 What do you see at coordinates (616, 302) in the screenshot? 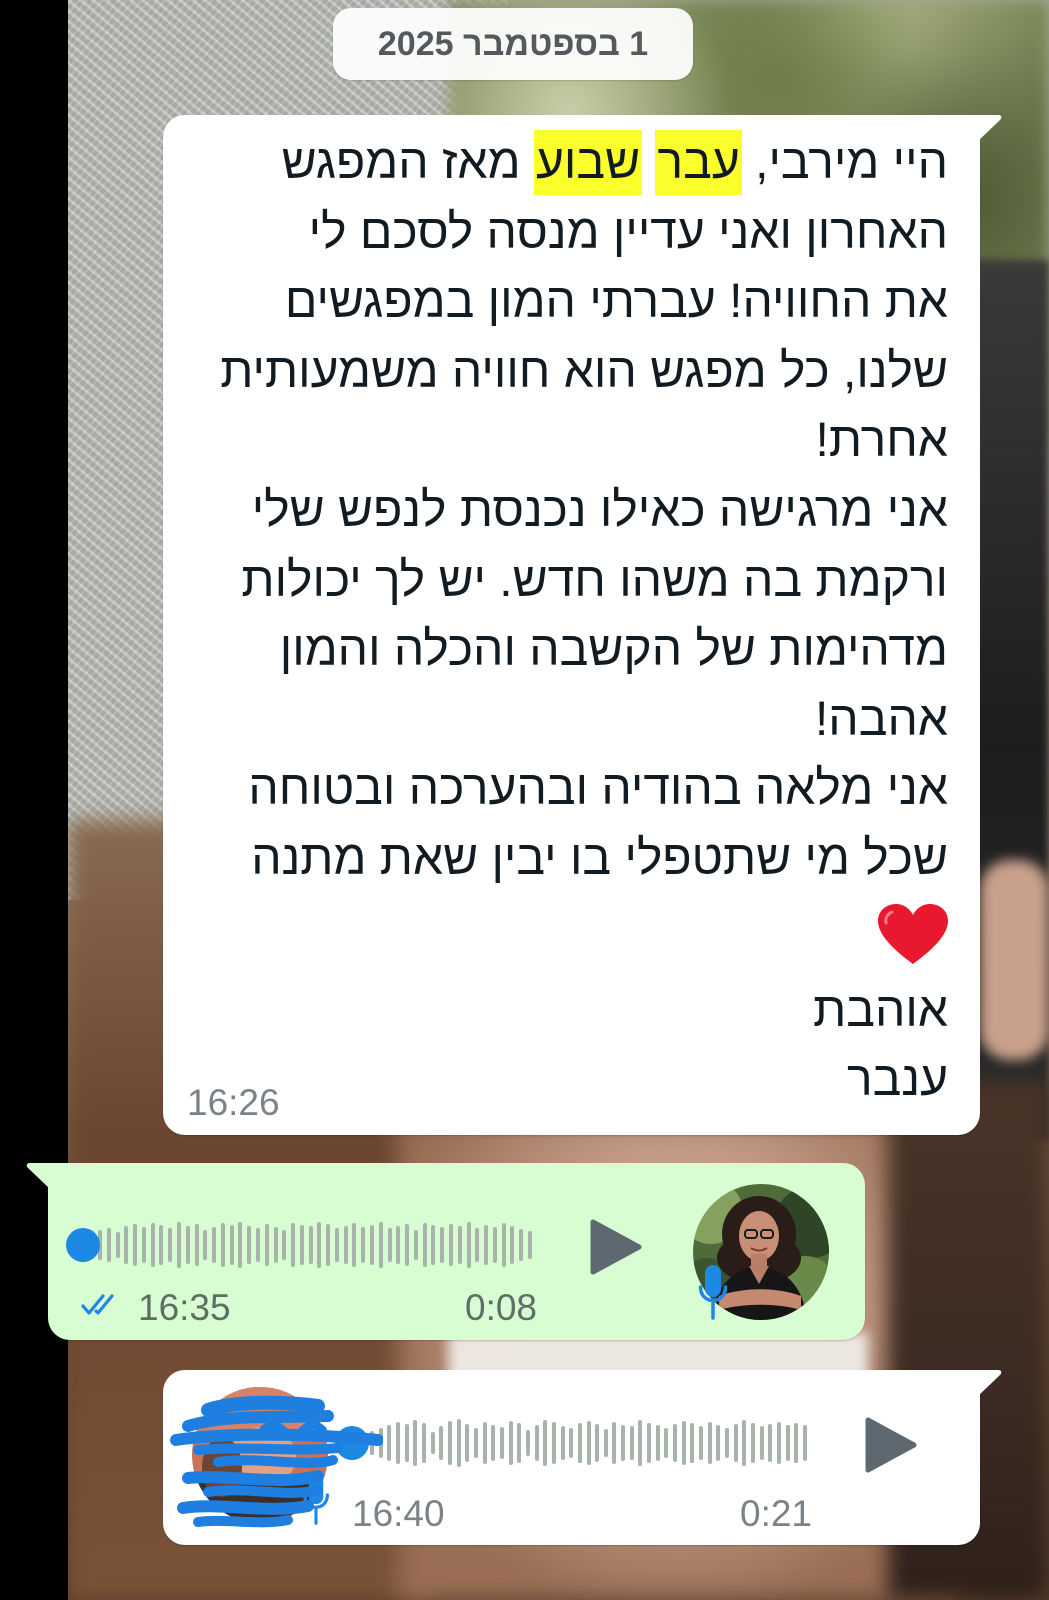
I see `message-line: את החוויה! עברתי המון במפגשים` at bounding box center [616, 302].